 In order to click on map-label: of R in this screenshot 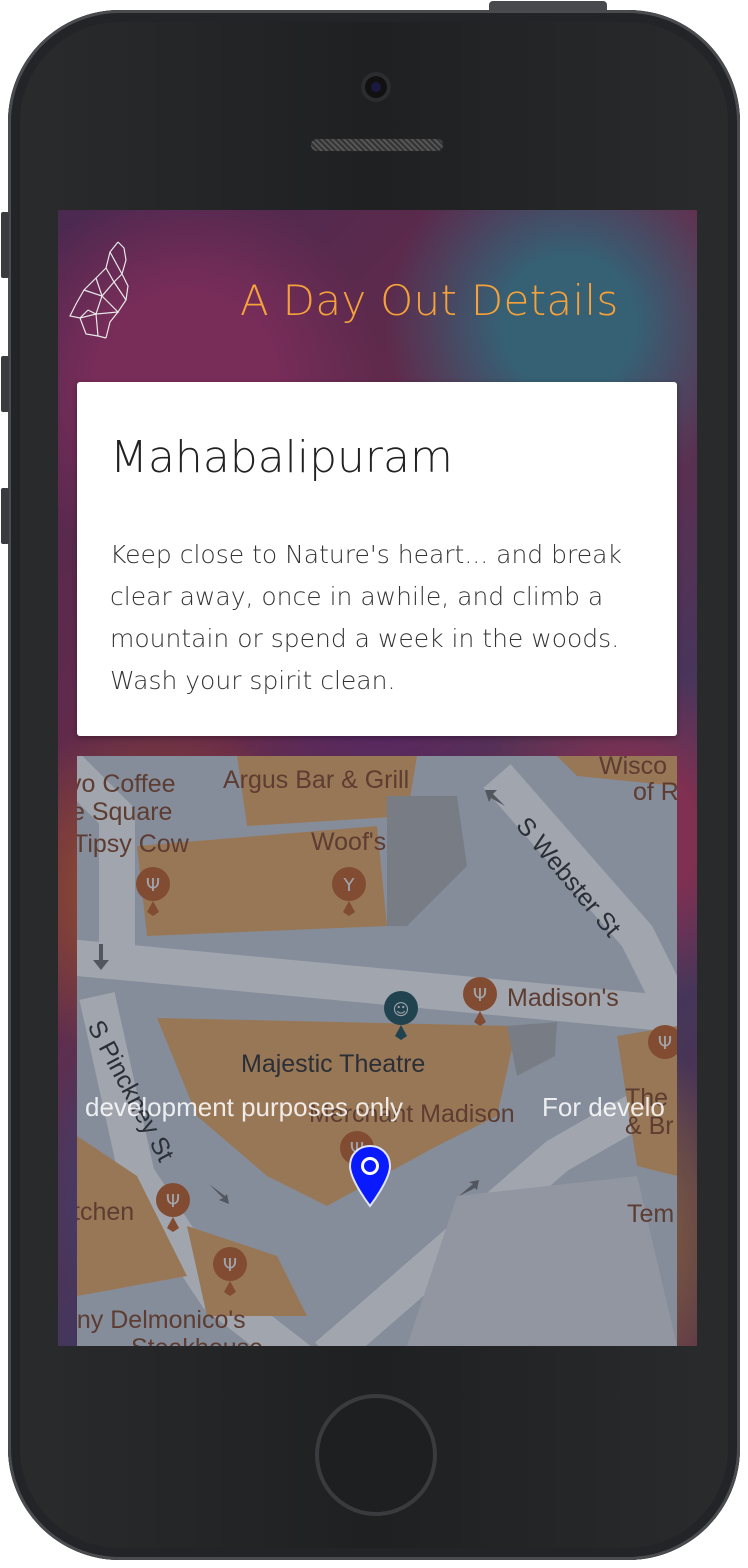, I will do `click(655, 792)`.